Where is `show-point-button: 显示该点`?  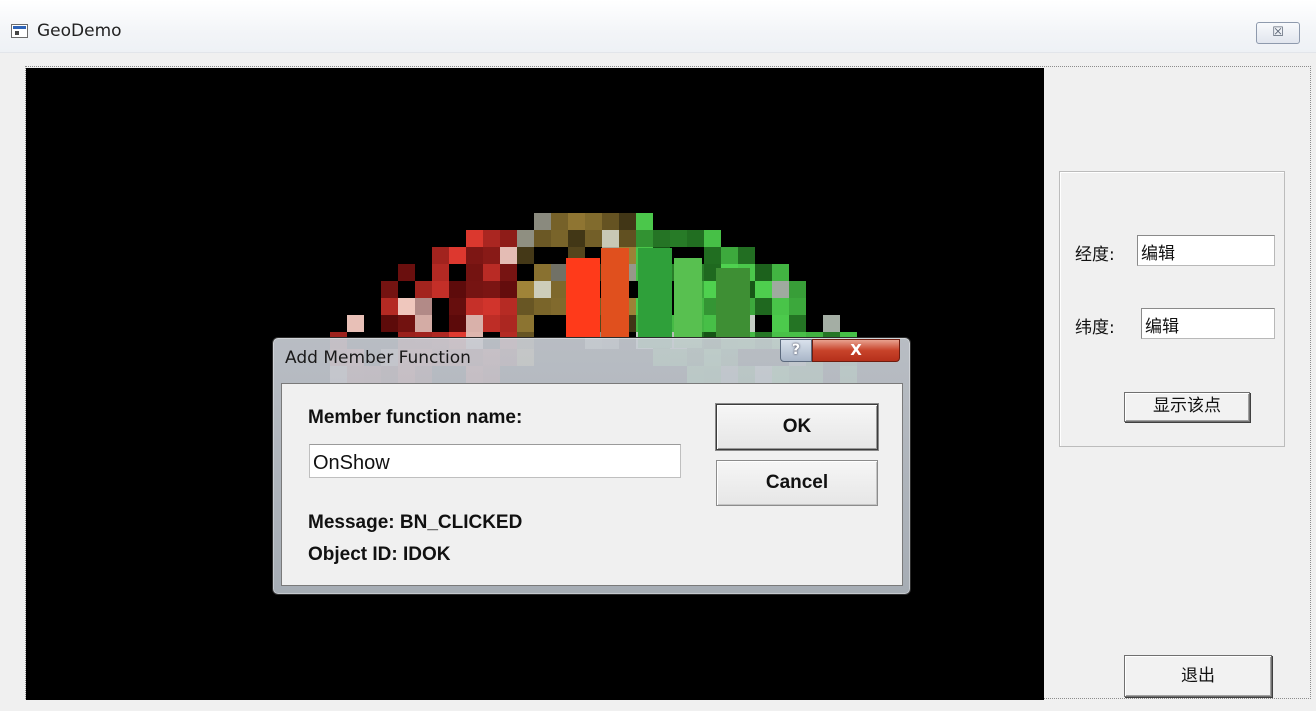 show-point-button: 显示该点 is located at coordinates (1187, 407).